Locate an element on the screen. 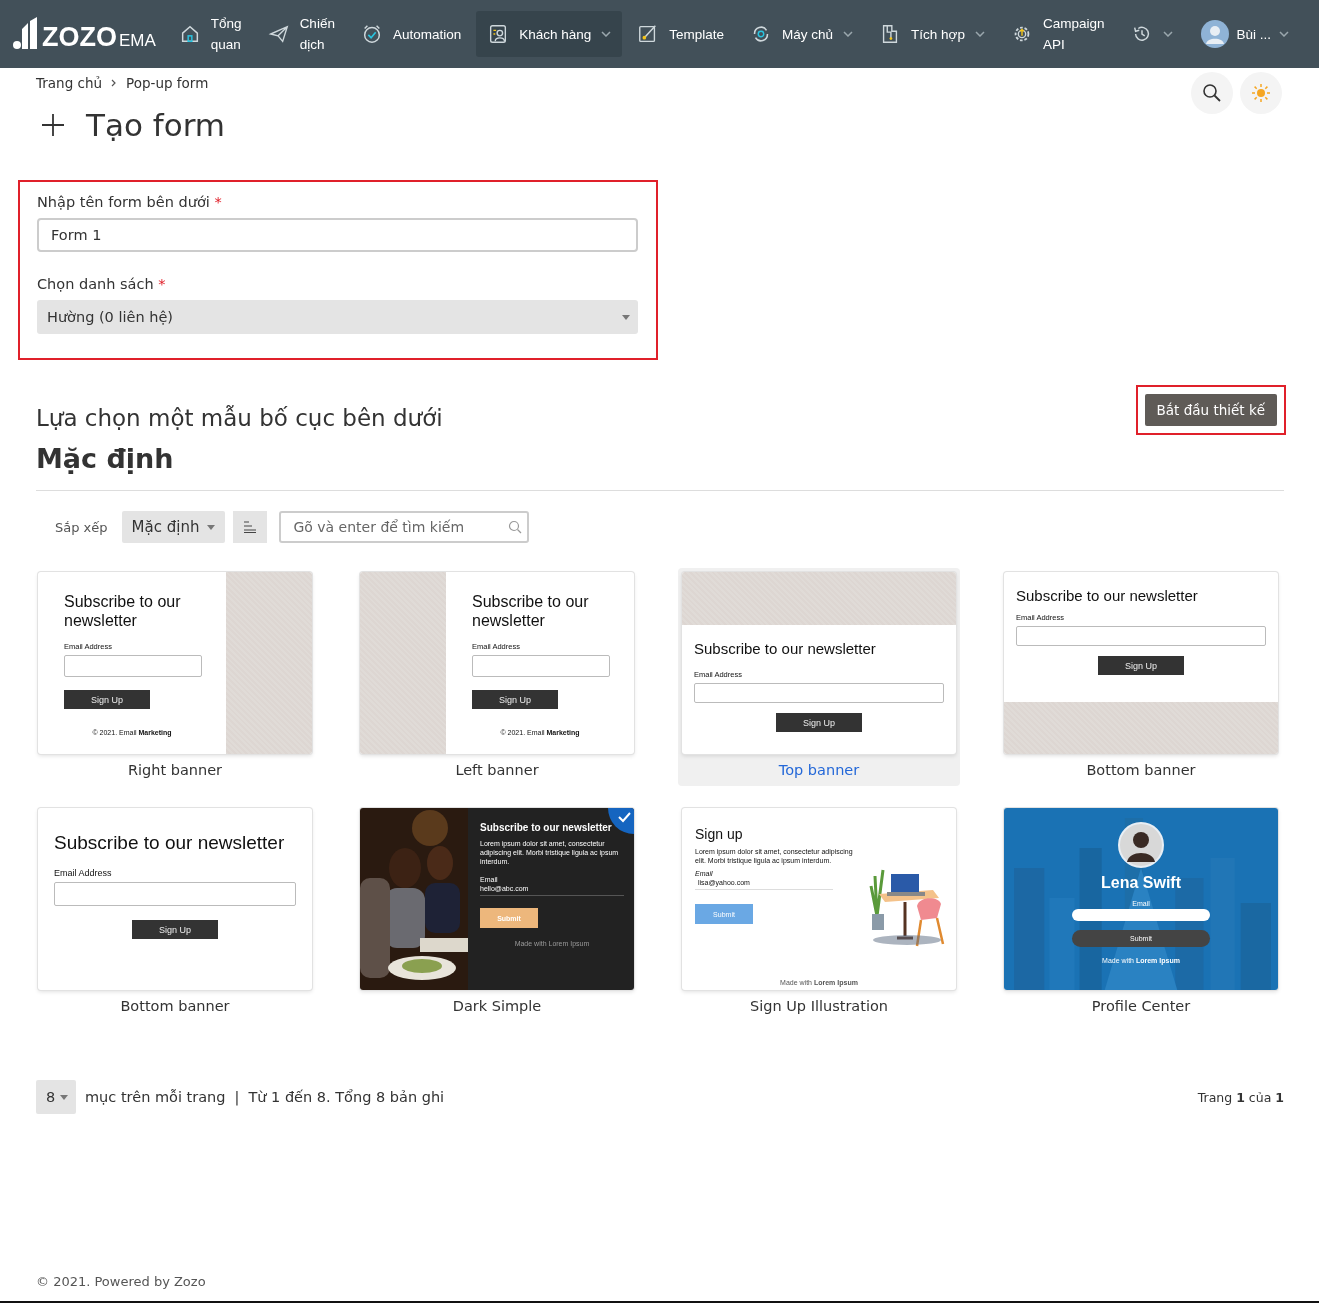 The width and height of the screenshot is (1319, 1303). sort-dropdown: Mặc định is located at coordinates (173, 527).